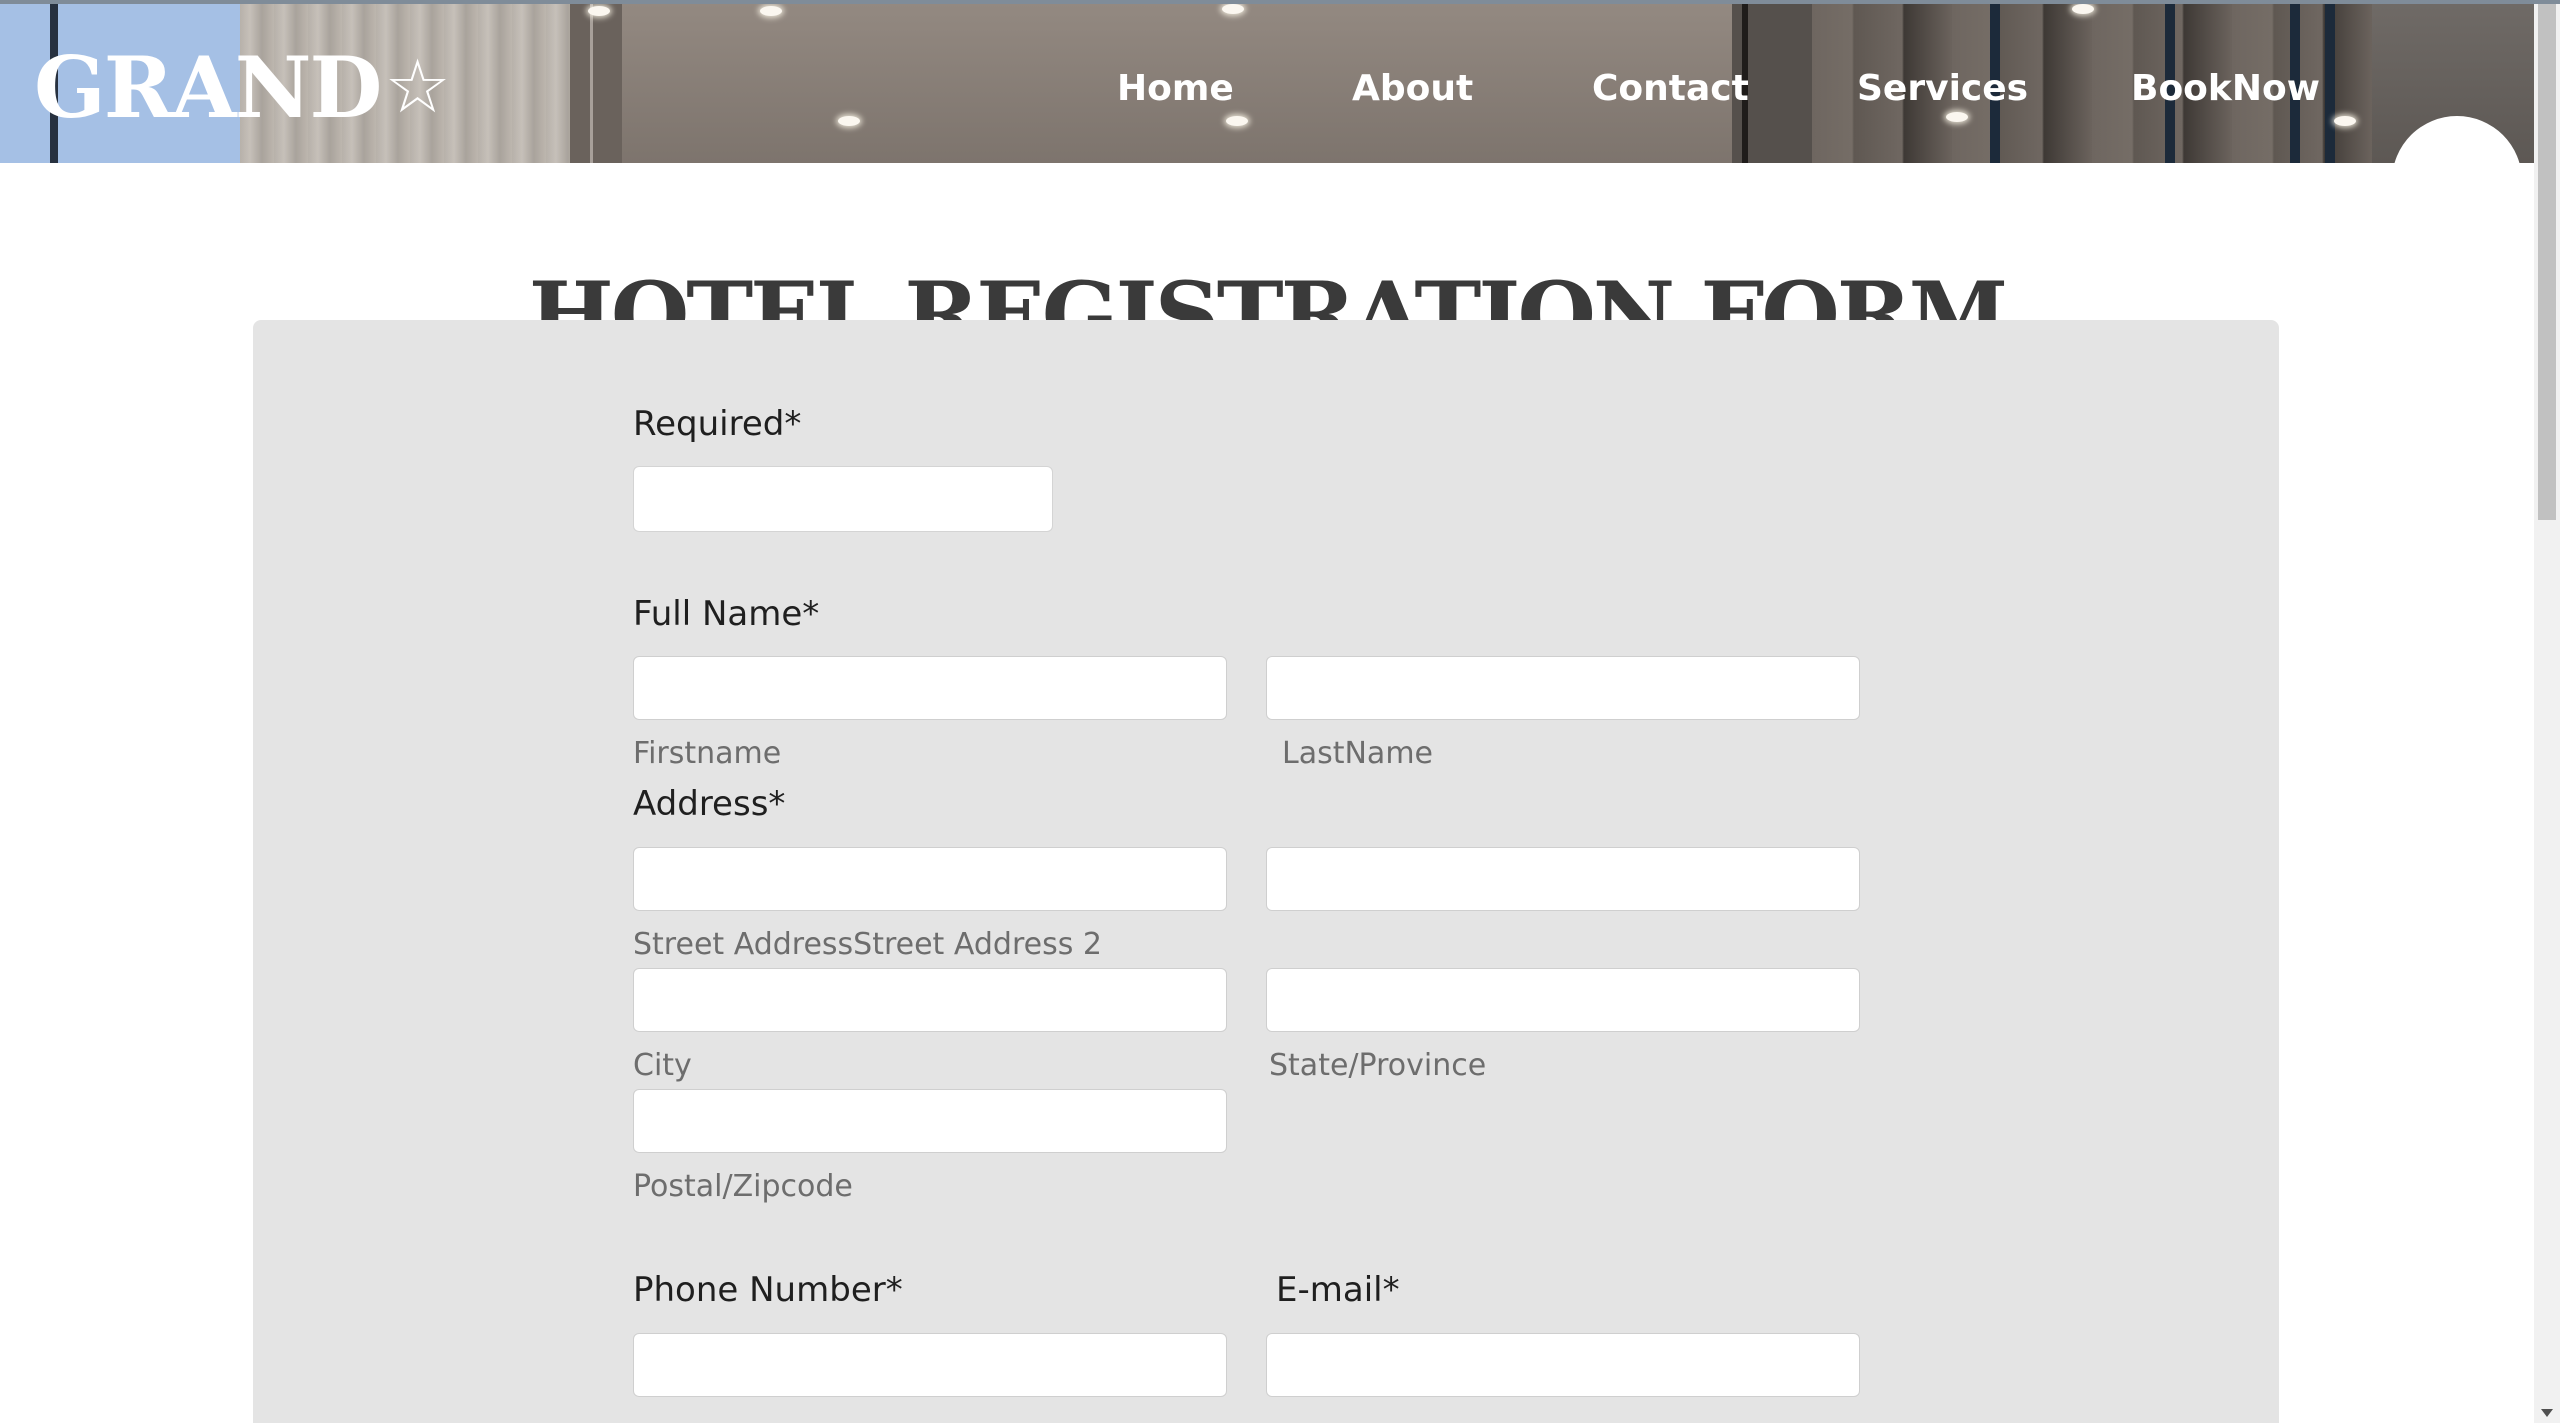 Image resolution: width=2560 pixels, height=1423 pixels. What do you see at coordinates (2547, 1413) in the screenshot?
I see `scroll-down-arrow-icon` at bounding box center [2547, 1413].